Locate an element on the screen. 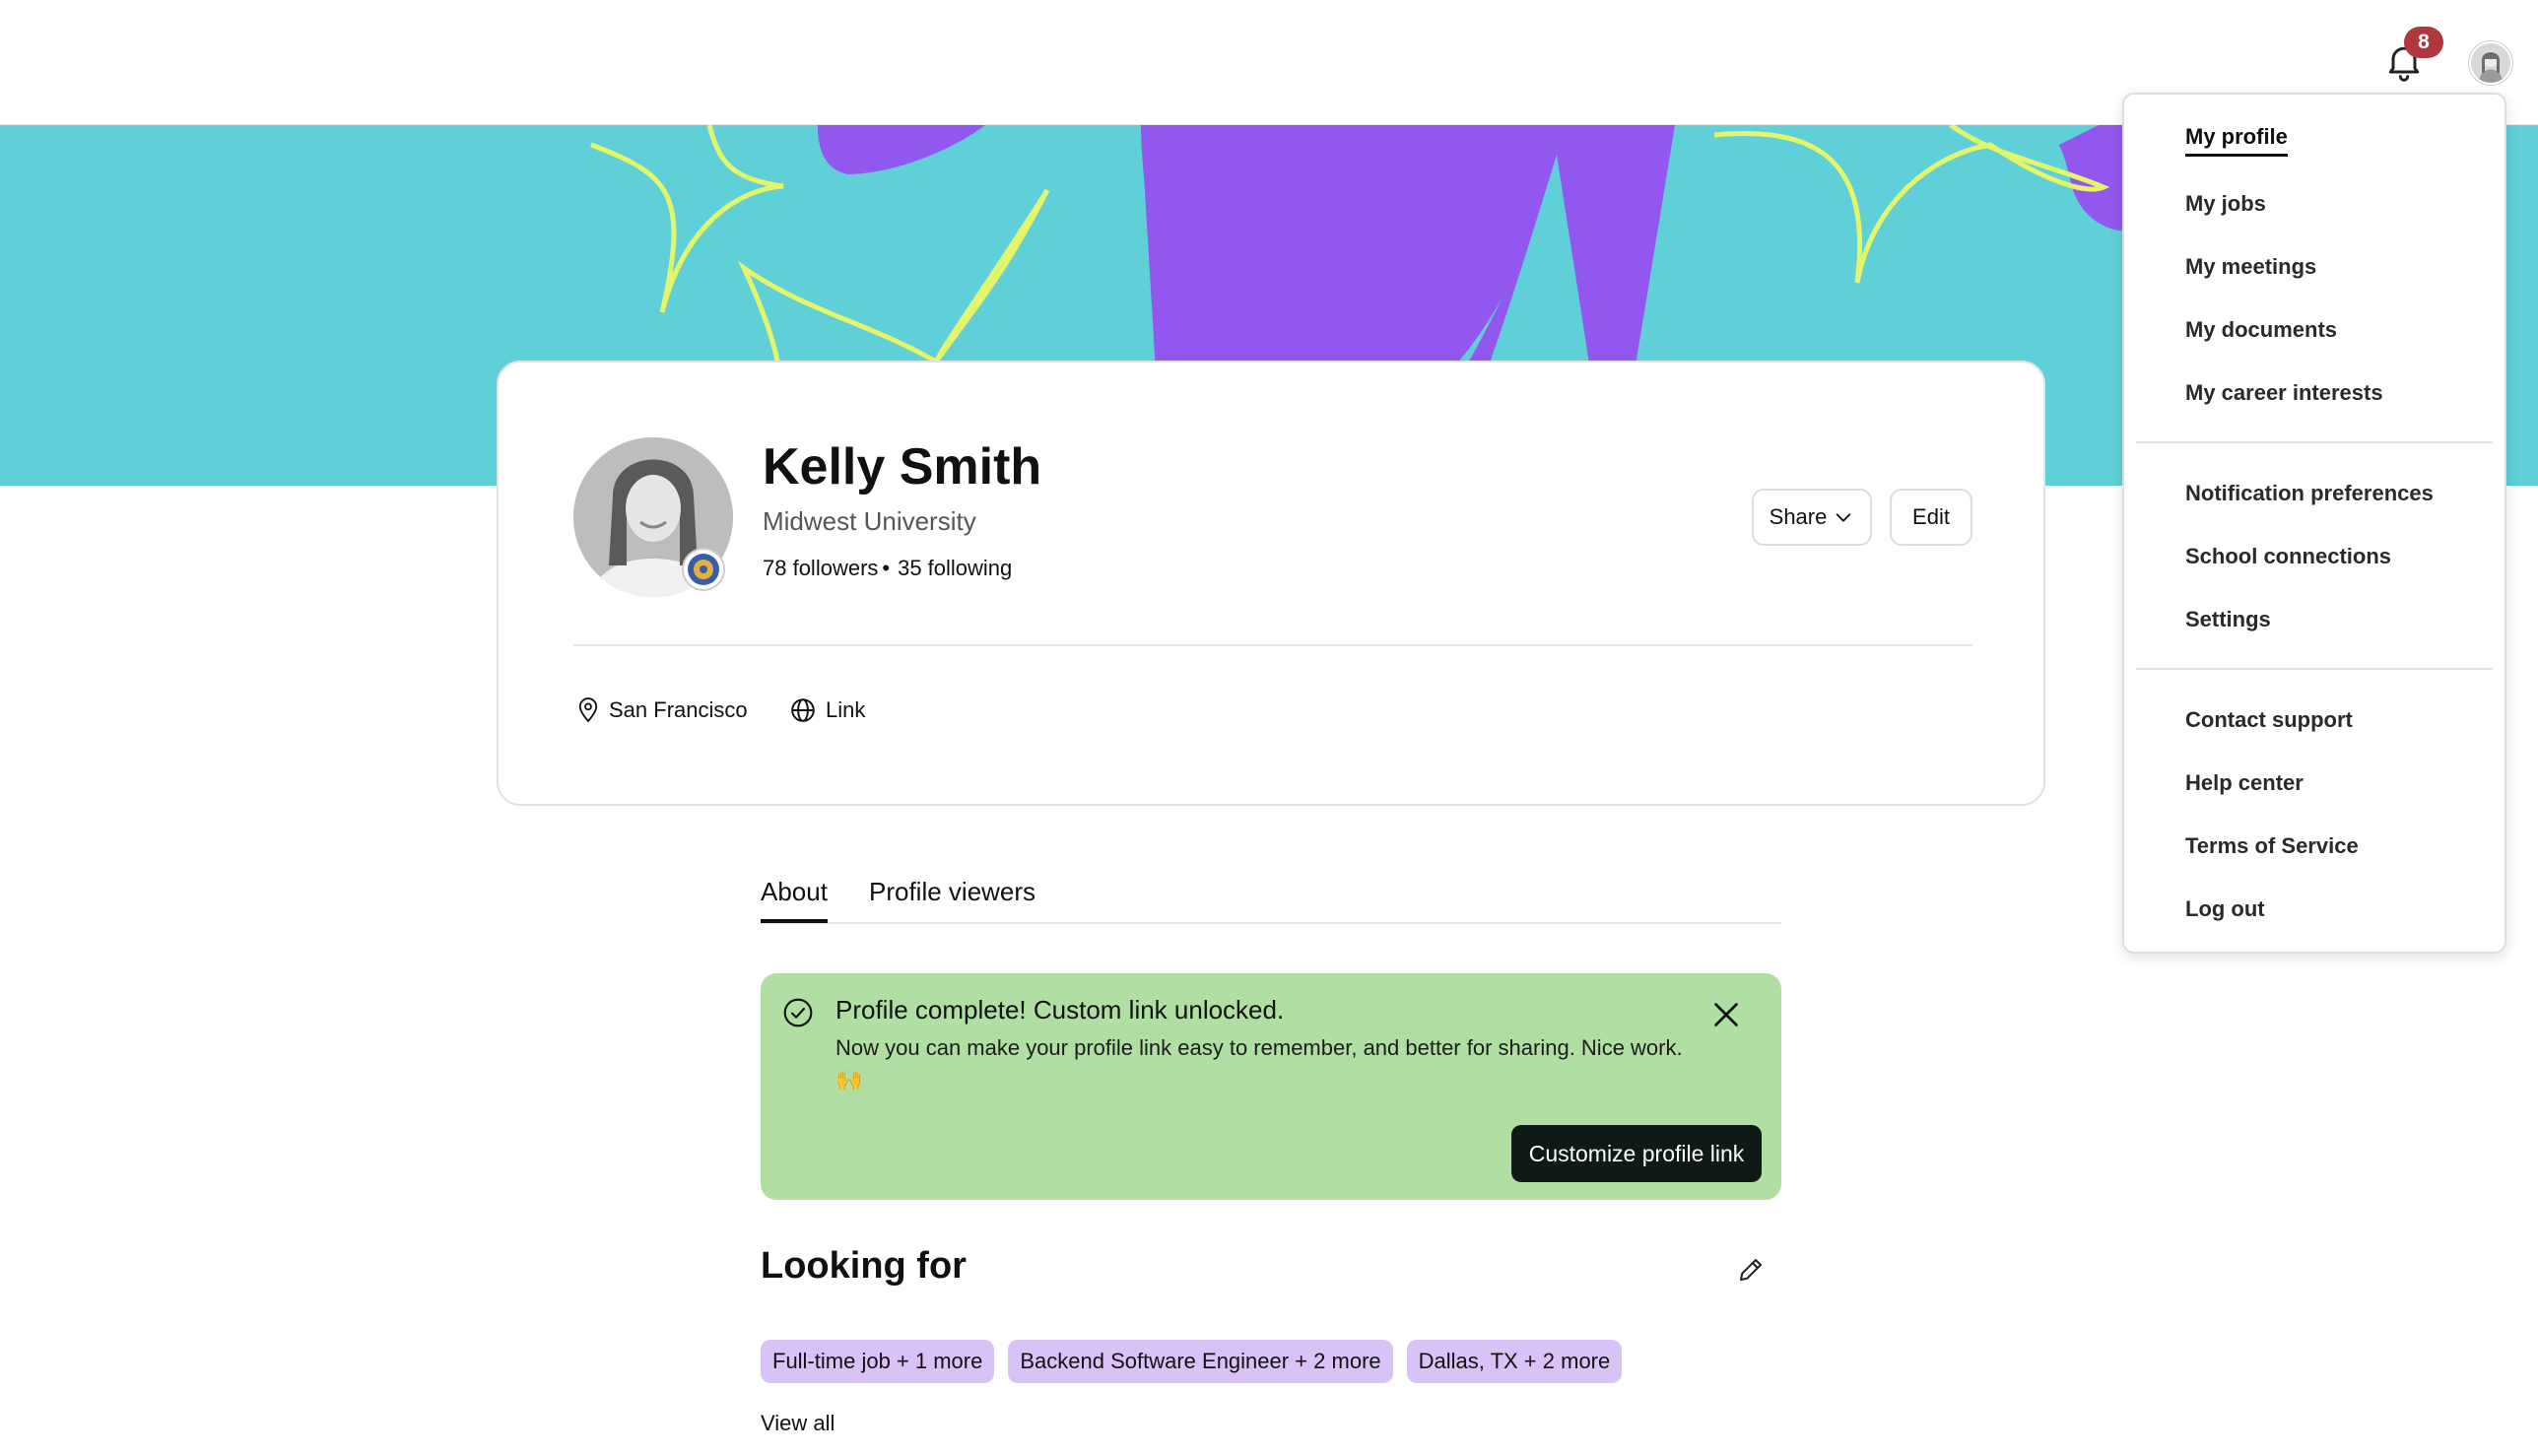 The image size is (2538, 1456). share-button-label: Share is located at coordinates (1798, 516).